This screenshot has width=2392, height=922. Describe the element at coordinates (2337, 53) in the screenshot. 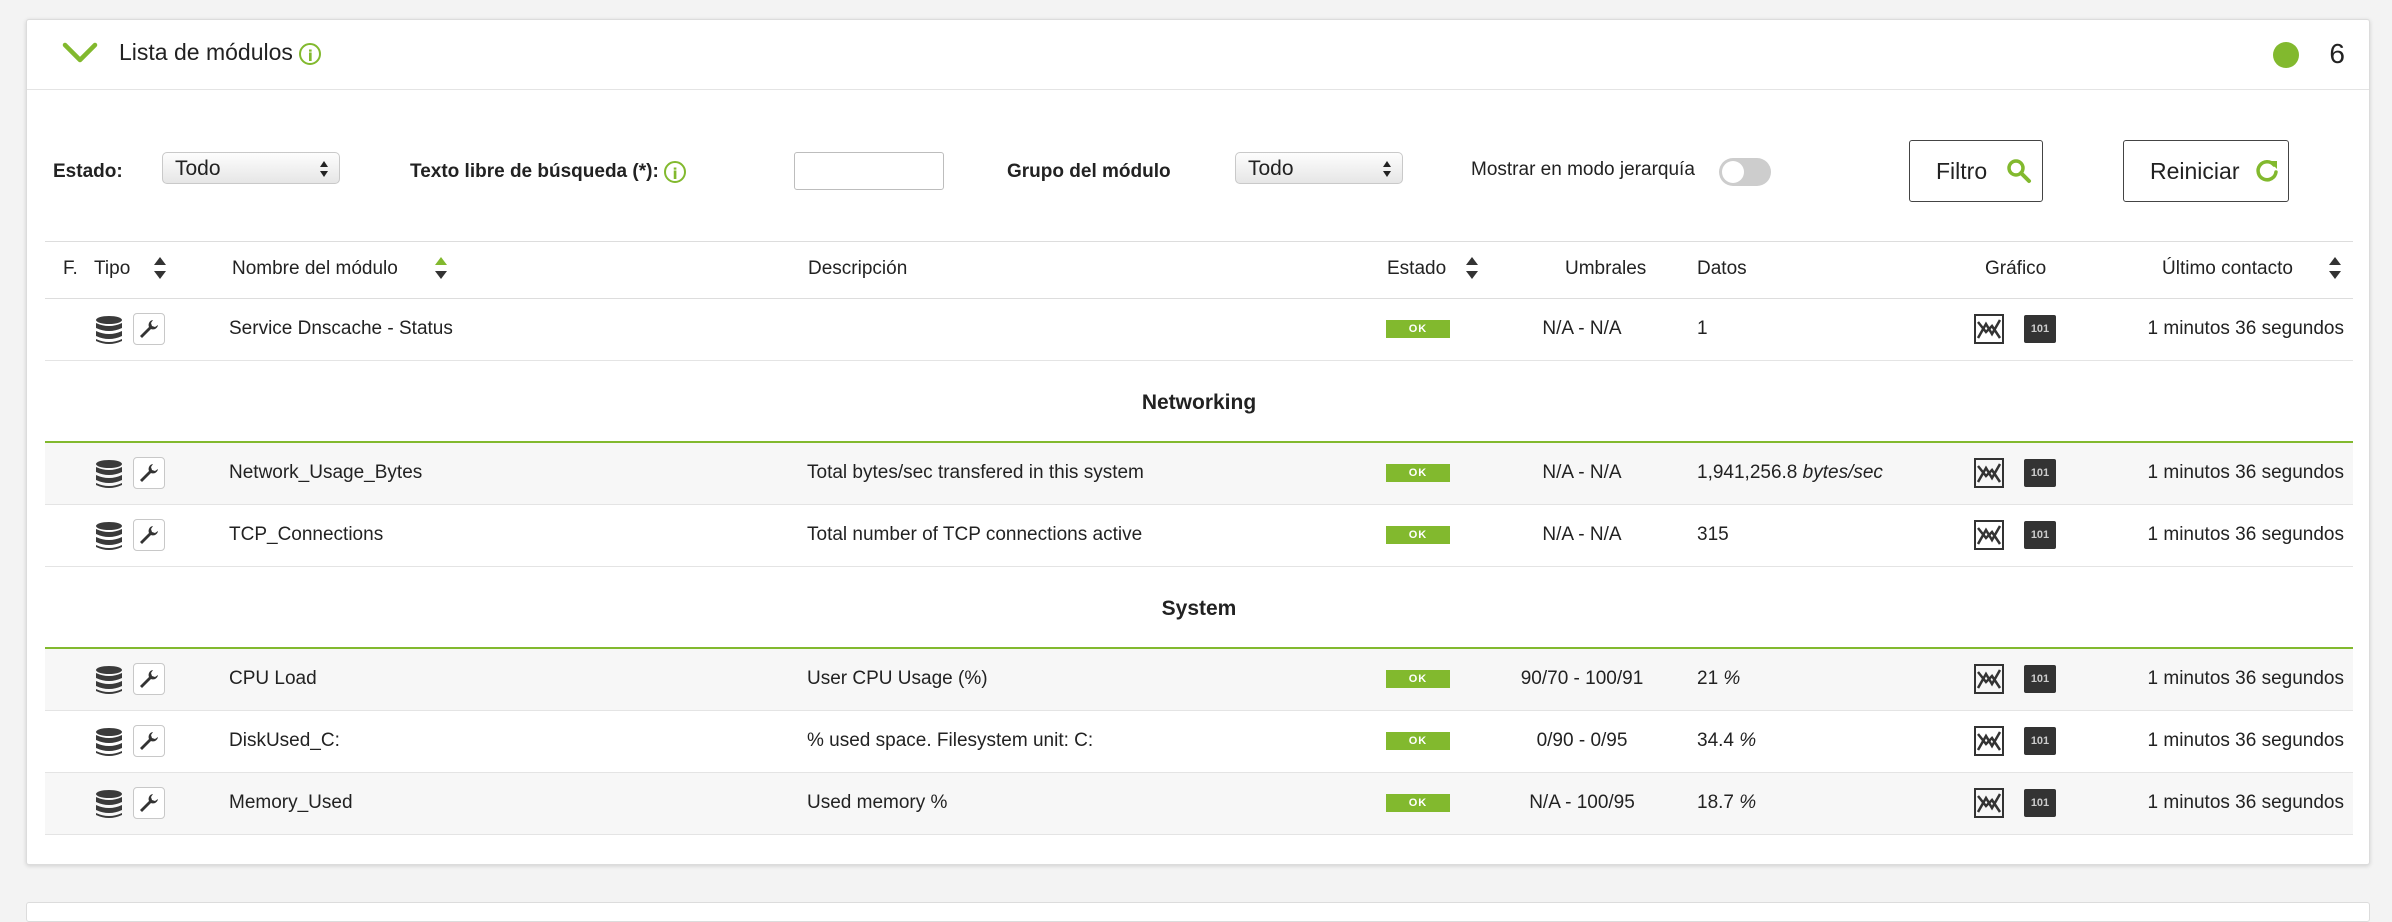

I see `module-count: 6` at that location.